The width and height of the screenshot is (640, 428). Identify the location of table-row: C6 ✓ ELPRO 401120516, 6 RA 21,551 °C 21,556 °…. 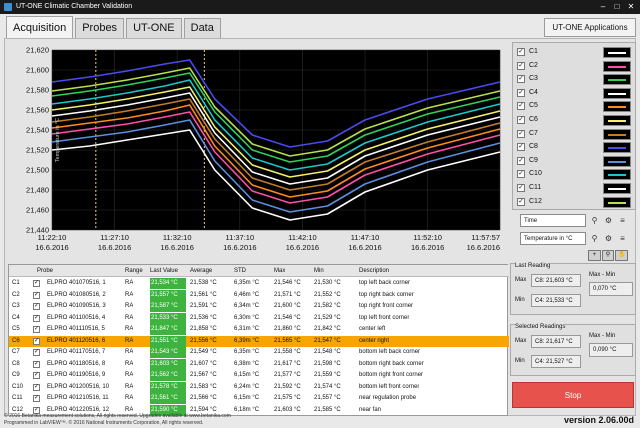
(259, 341).